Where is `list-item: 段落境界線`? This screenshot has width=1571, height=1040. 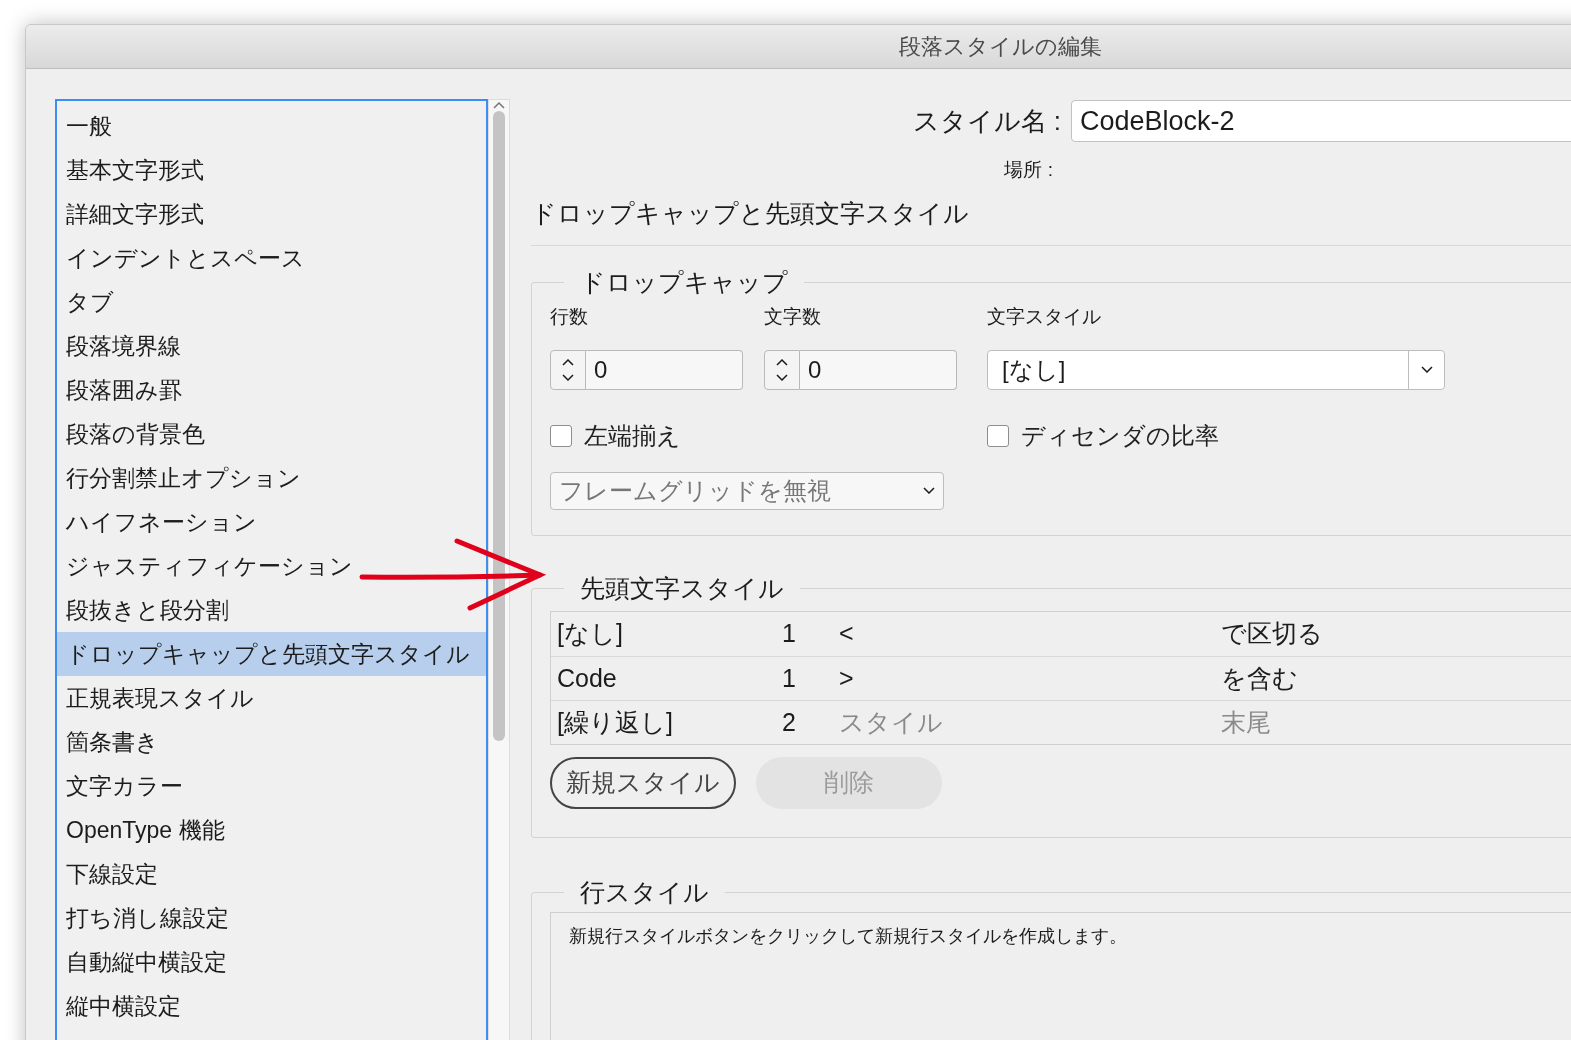
list-item: 段落境界線 is located at coordinates (271, 346).